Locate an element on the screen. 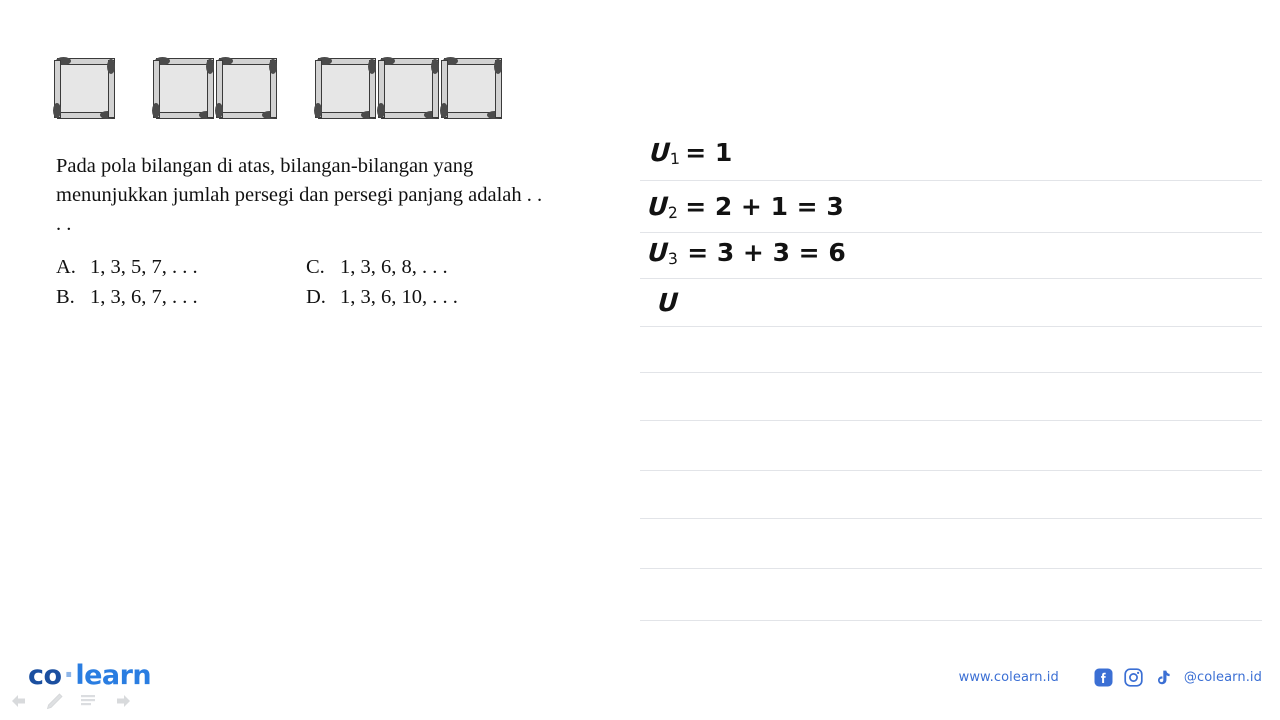 Image resolution: width=1280 pixels, height=720 pixels. option-d: D. 1, 3, 6, 10, . . . is located at coordinates (382, 297).